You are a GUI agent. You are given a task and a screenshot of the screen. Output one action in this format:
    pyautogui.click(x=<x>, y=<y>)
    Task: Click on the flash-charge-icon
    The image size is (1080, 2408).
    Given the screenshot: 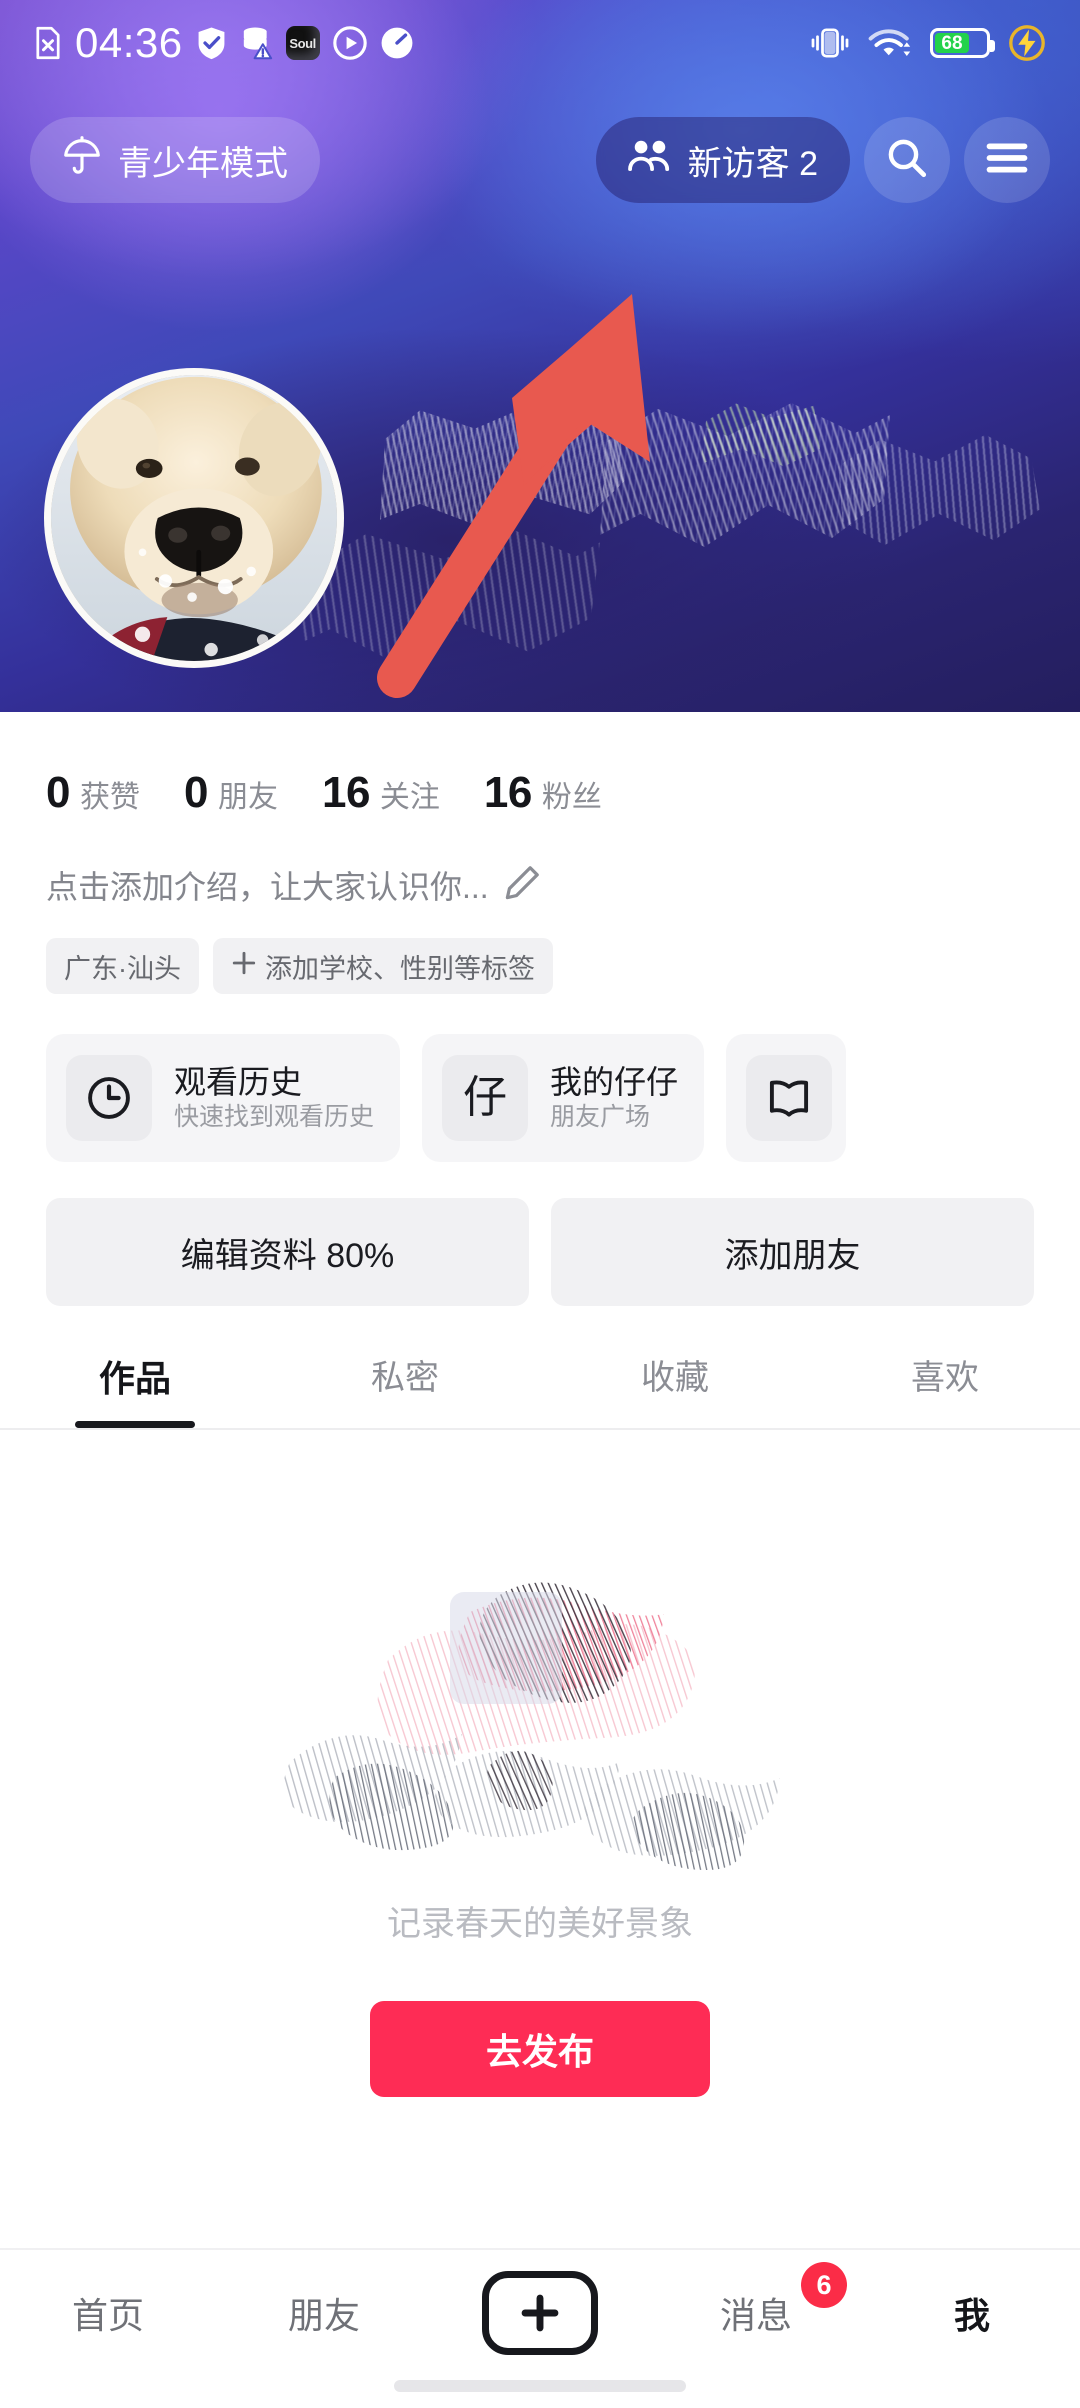 What is the action you would take?
    pyautogui.click(x=1027, y=43)
    